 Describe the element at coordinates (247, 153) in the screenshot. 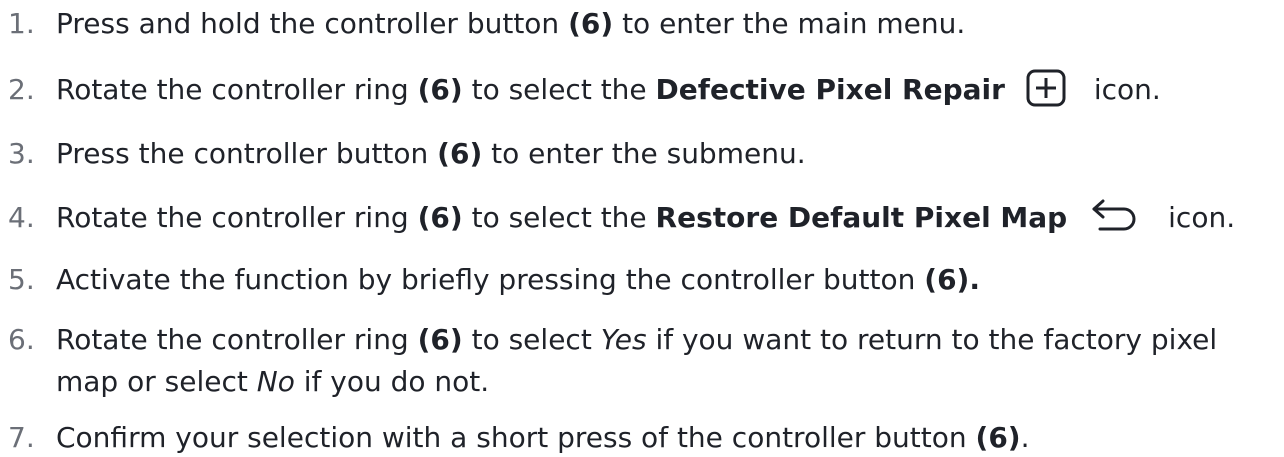

I see `step-text: Press the controller button` at that location.